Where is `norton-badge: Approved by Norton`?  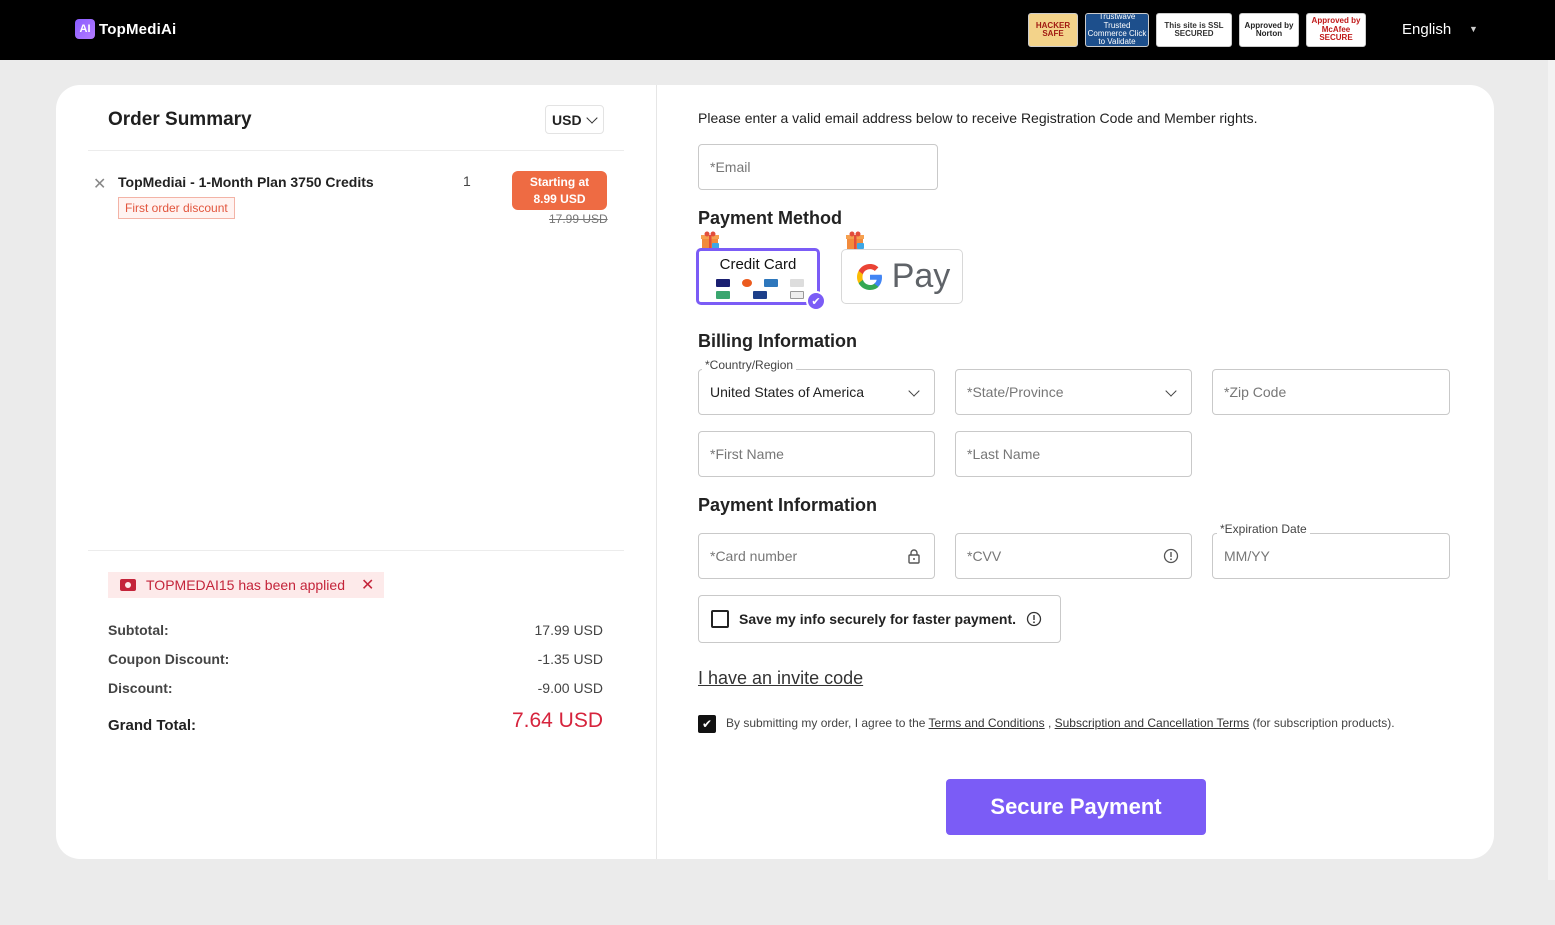
norton-badge: Approved by Norton is located at coordinates (1269, 30).